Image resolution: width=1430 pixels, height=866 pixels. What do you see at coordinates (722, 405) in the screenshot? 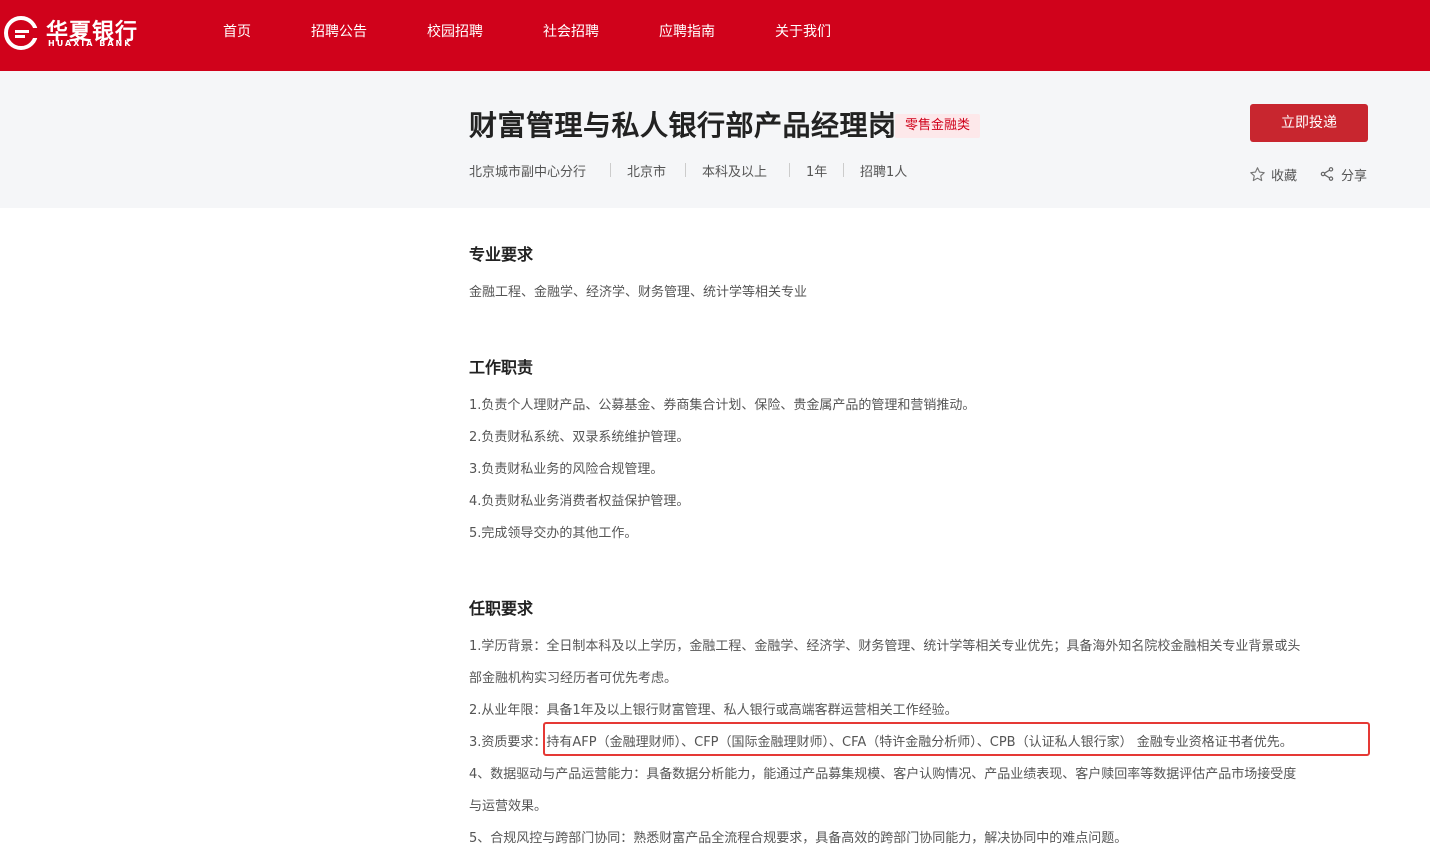
I see `duty-line: 1.负责个人理财产品、公募基金、券商集合计划、保险、贵金属产品的管理和营销推动。` at bounding box center [722, 405].